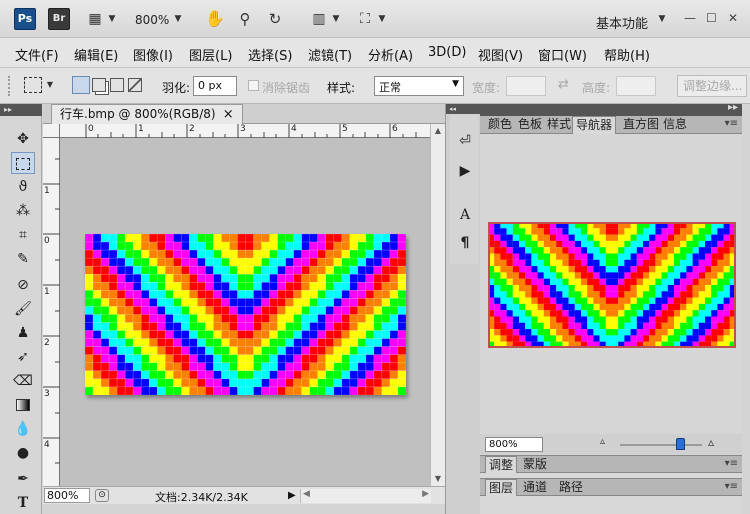 This screenshot has height=514, width=750. What do you see at coordinates (292, 495) in the screenshot?
I see `status-menu-arrow-icon: ▶` at bounding box center [292, 495].